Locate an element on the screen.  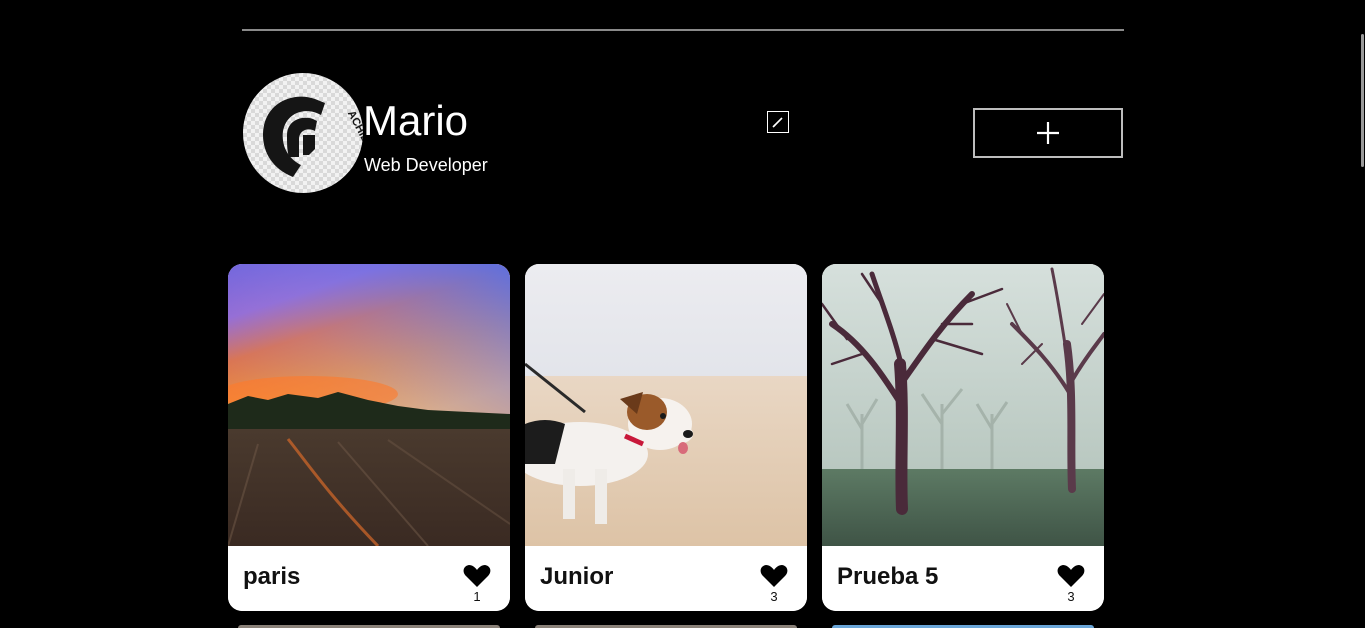
scrollbar-thumb is located at coordinates (1362, 100).